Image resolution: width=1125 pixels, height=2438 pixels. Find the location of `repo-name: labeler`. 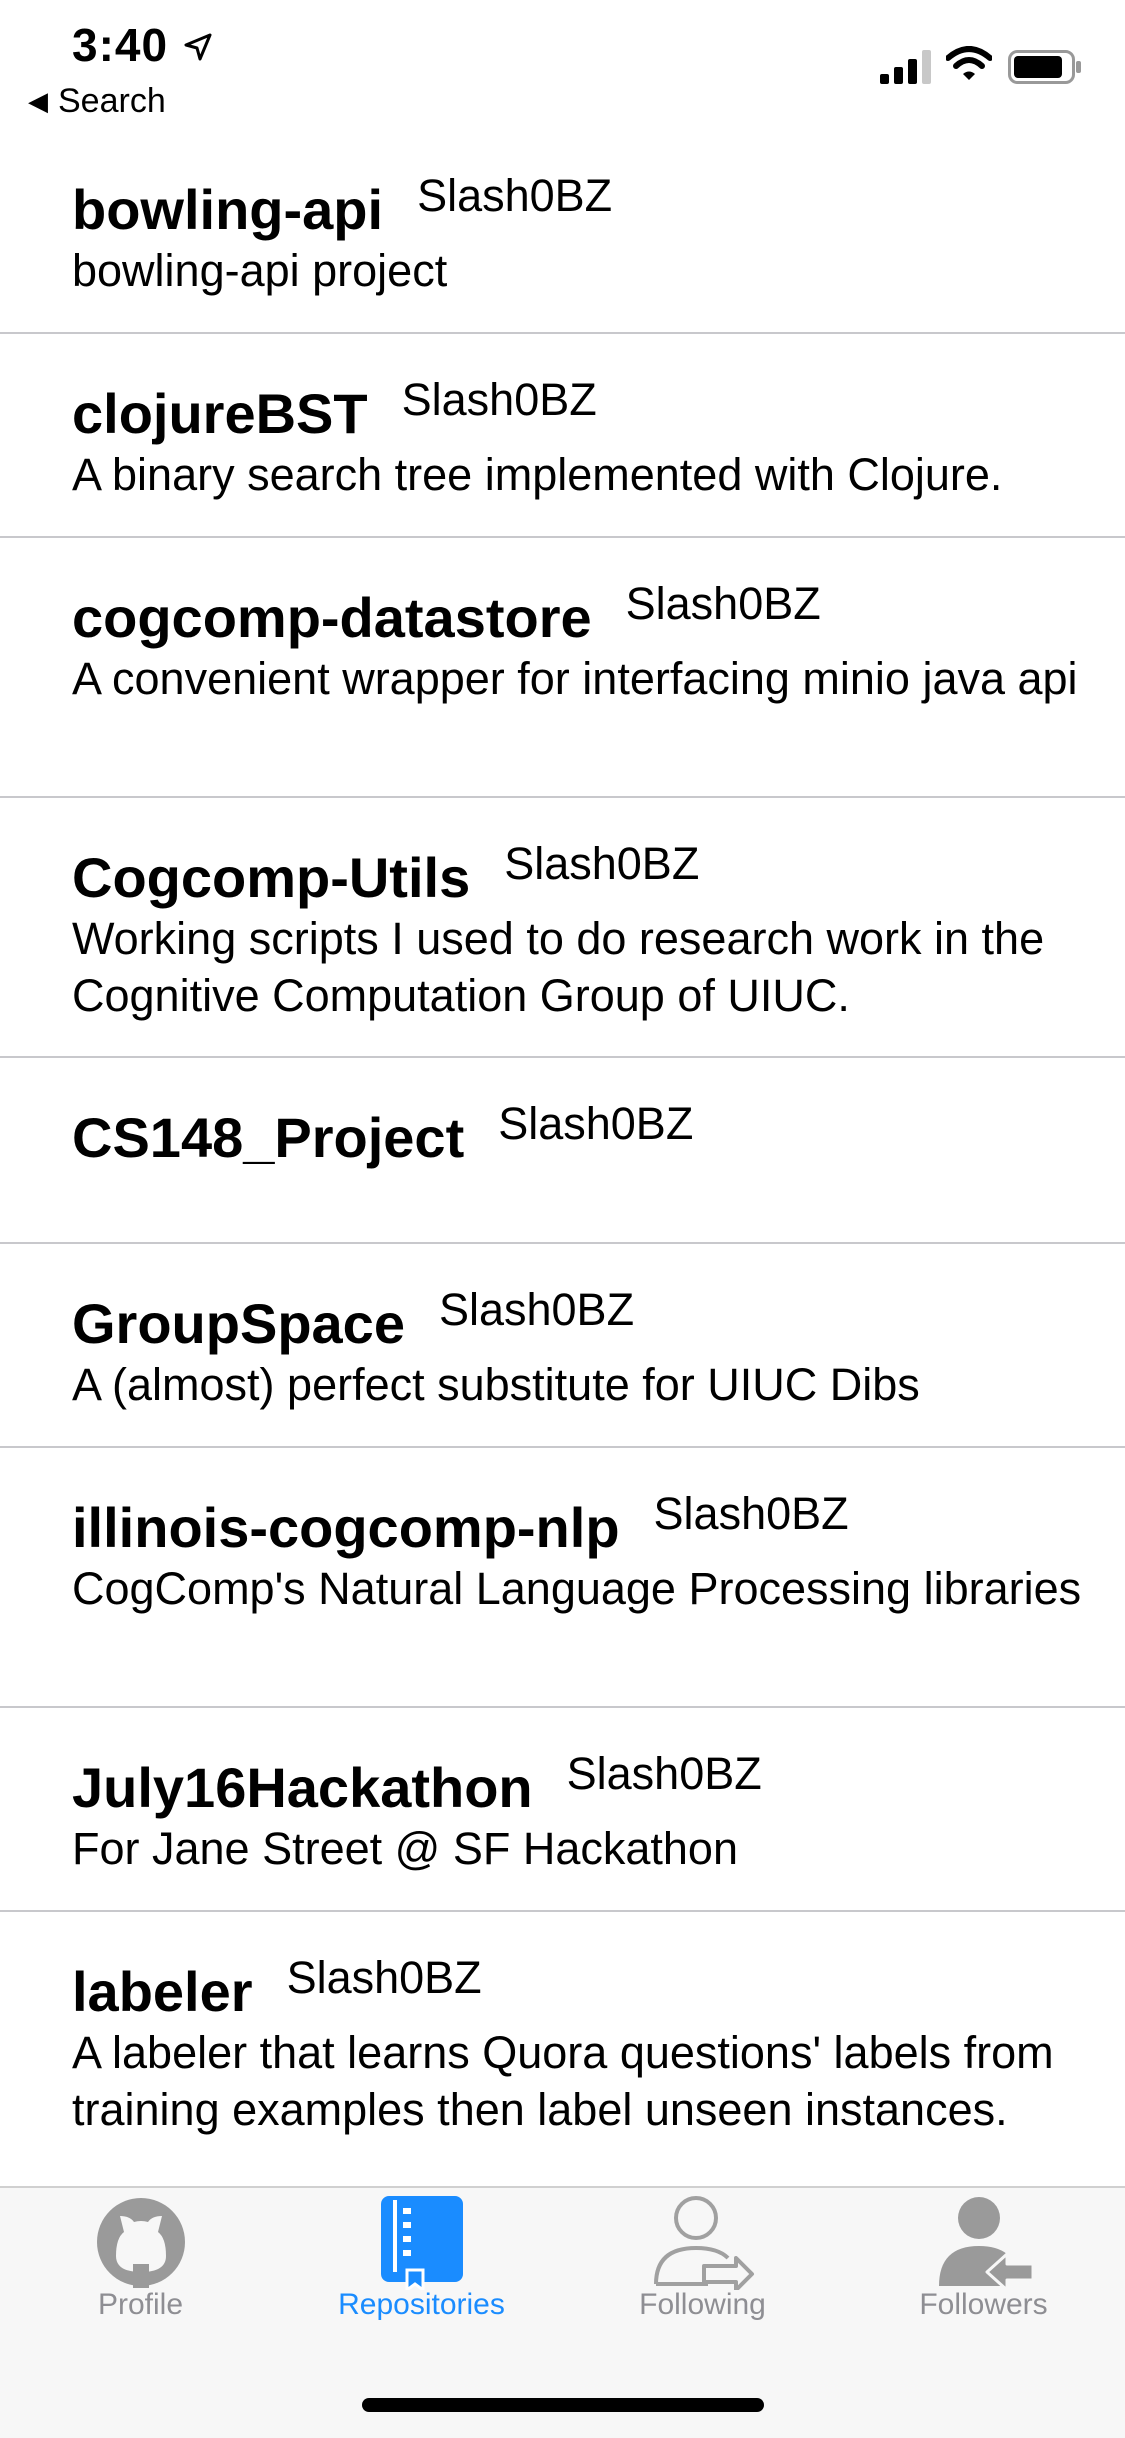

repo-name: labeler is located at coordinates (162, 1991).